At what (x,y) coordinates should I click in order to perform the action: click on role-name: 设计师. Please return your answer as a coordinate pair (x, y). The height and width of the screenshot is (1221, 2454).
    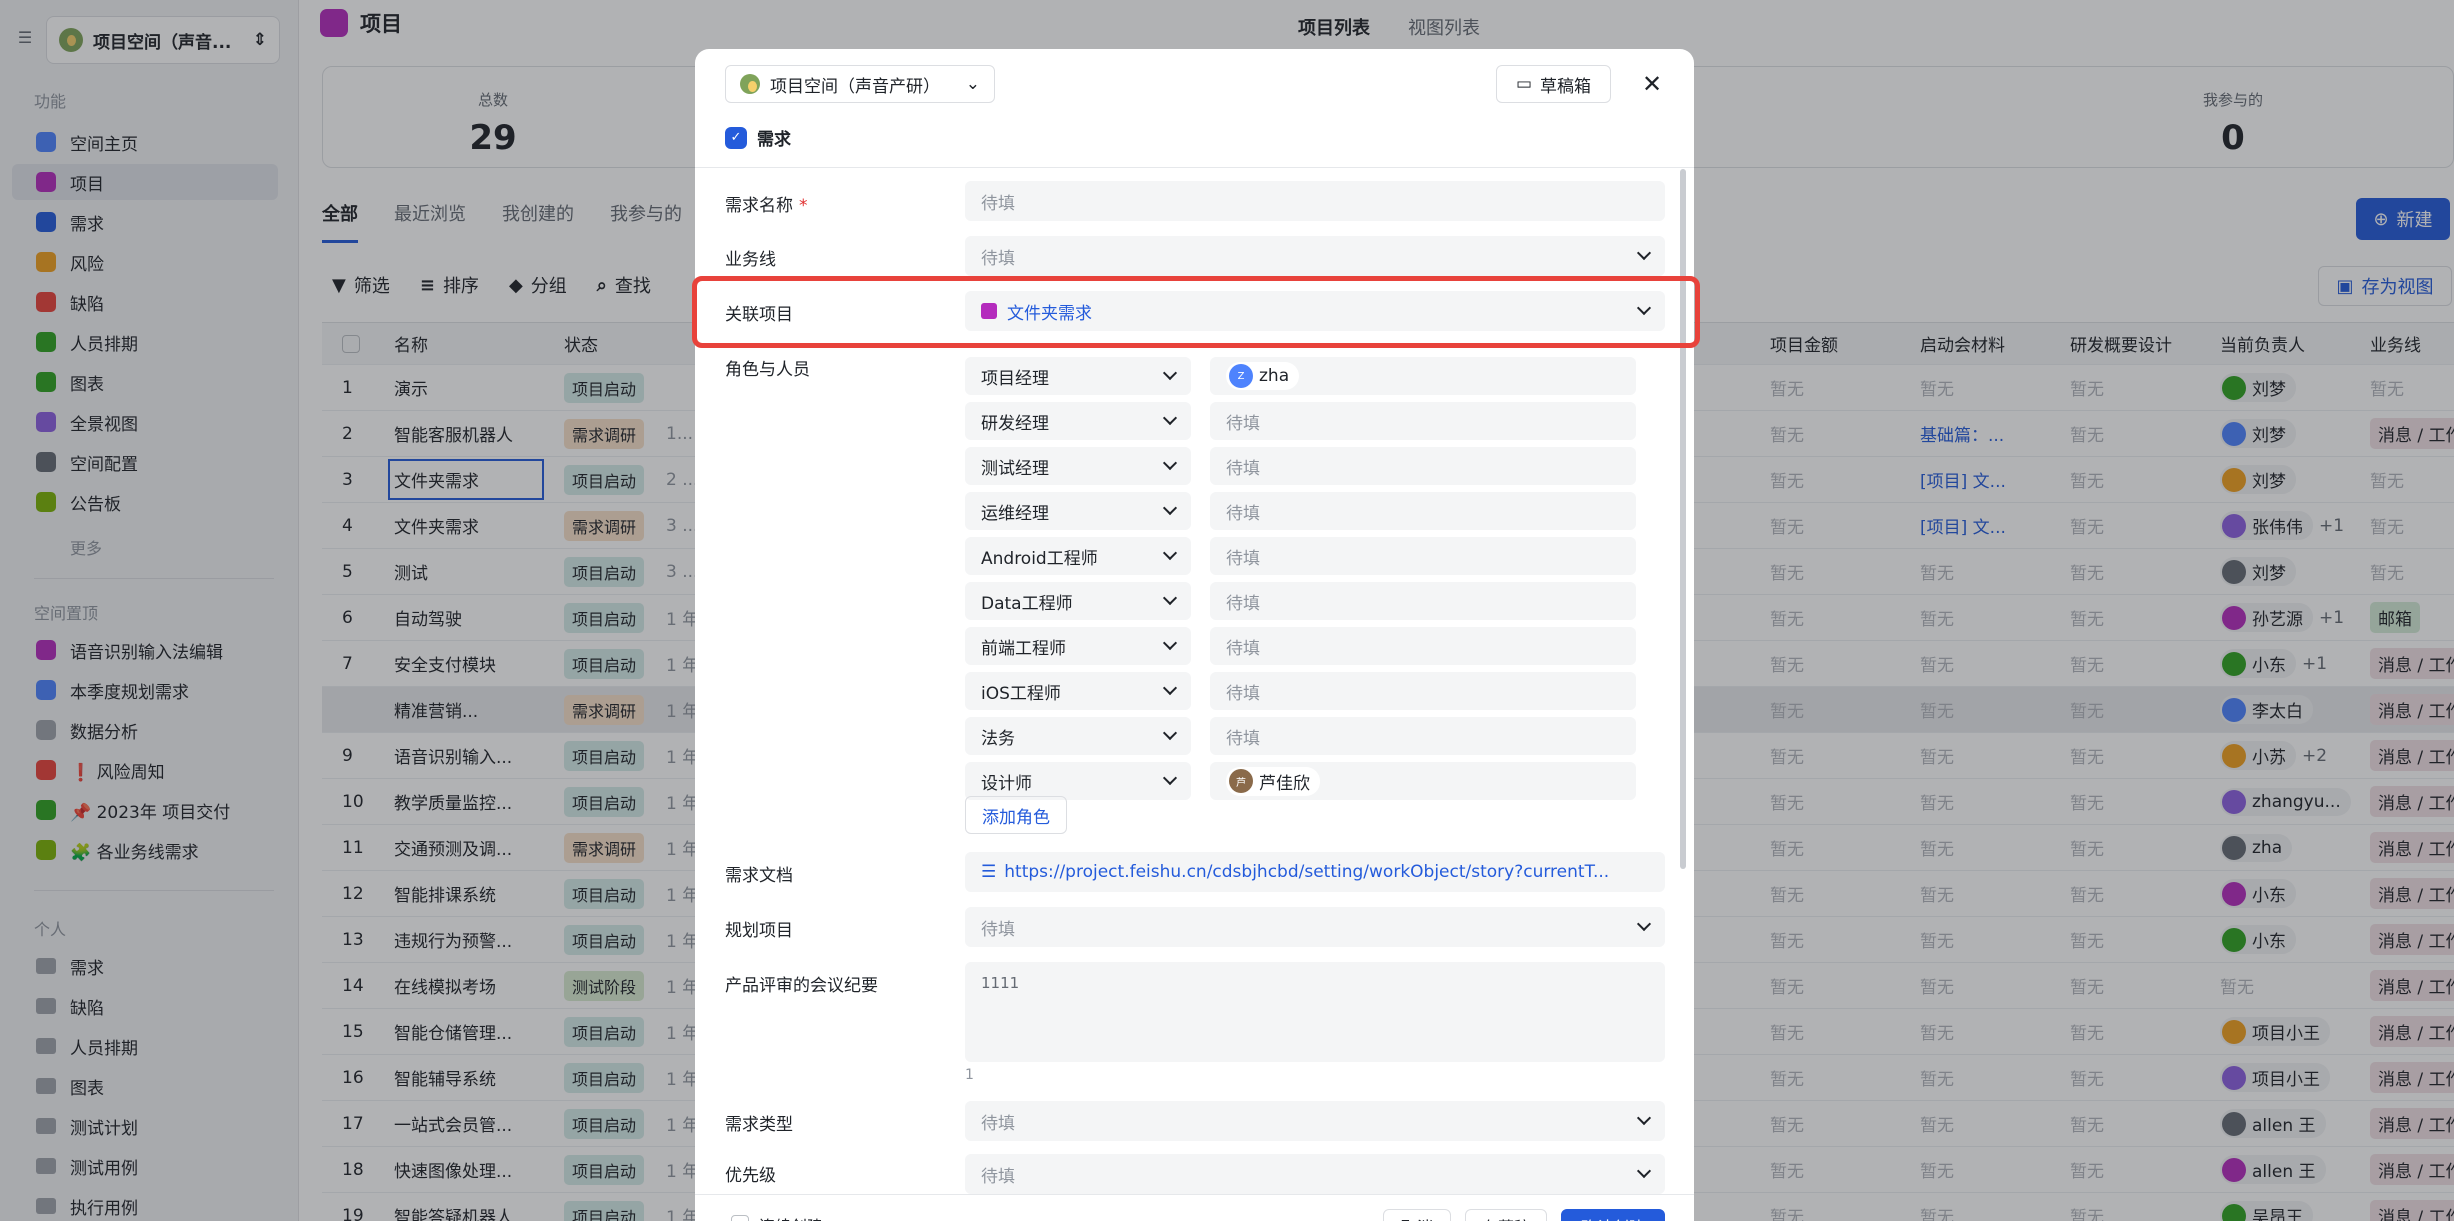
    Looking at the image, I should click on (1006, 783).